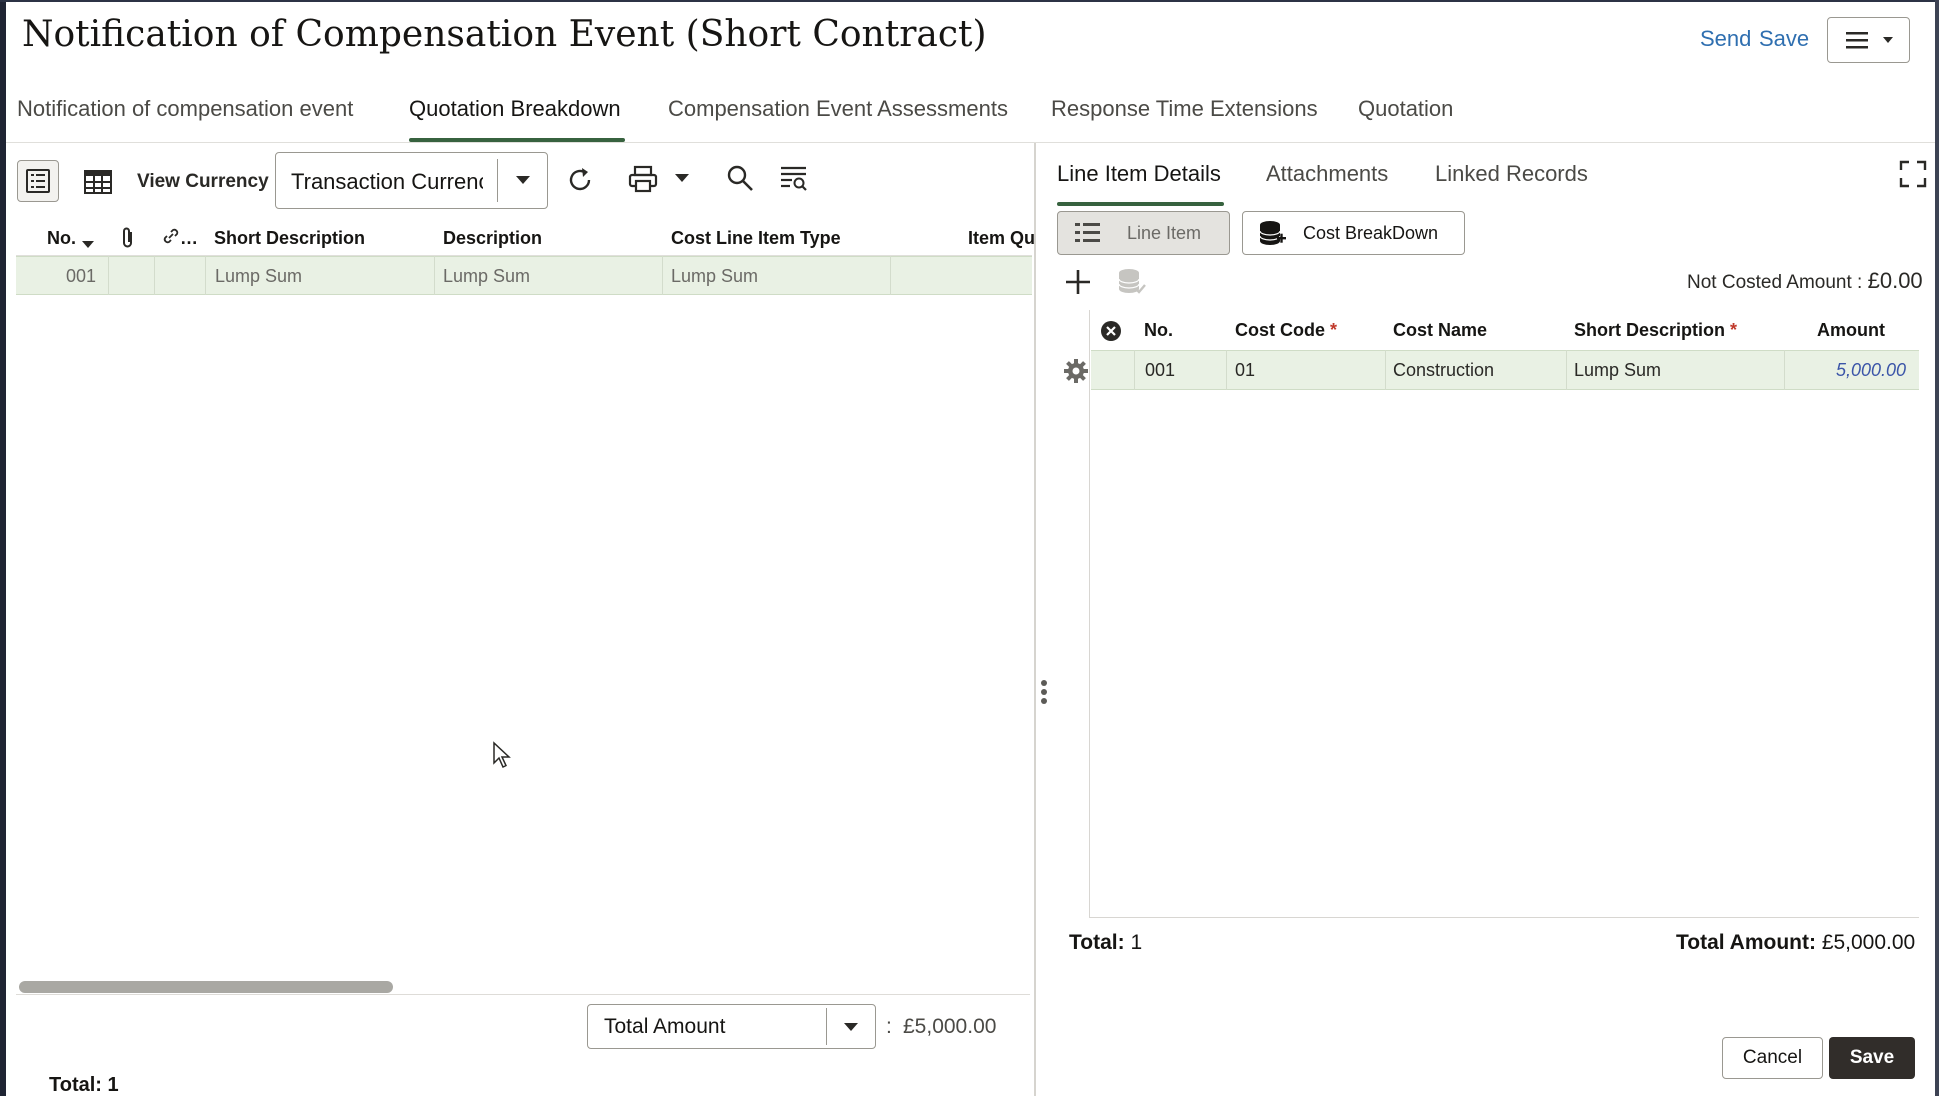  Describe the element at coordinates (1725, 39) in the screenshot. I see `send-link: Send` at that location.